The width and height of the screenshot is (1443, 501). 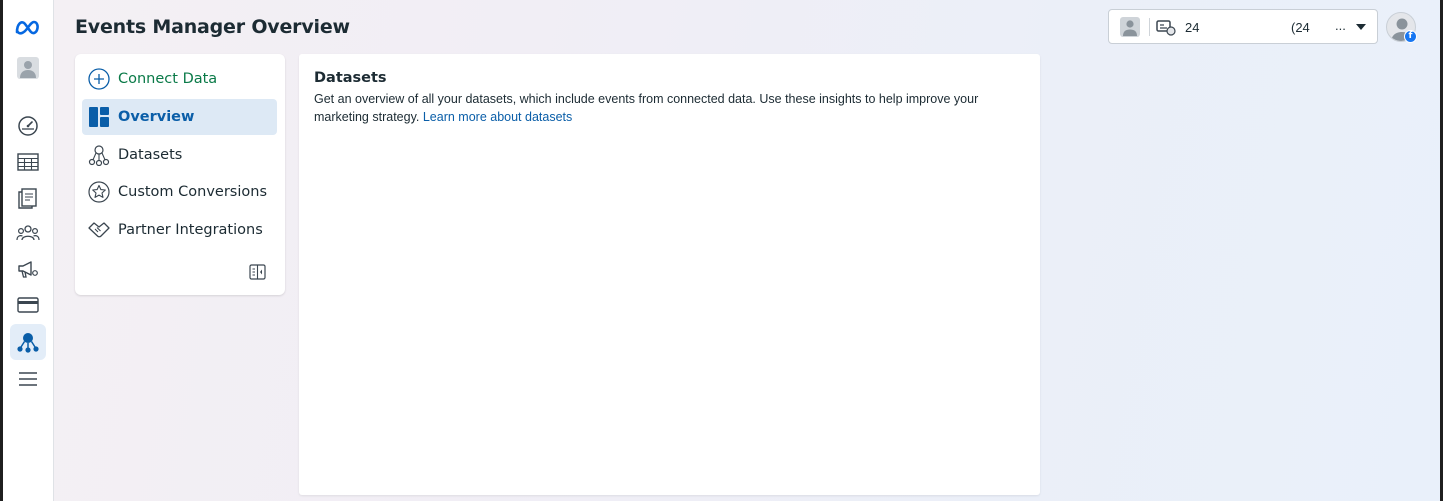 What do you see at coordinates (1130, 27) in the screenshot?
I see `account-avatar` at bounding box center [1130, 27].